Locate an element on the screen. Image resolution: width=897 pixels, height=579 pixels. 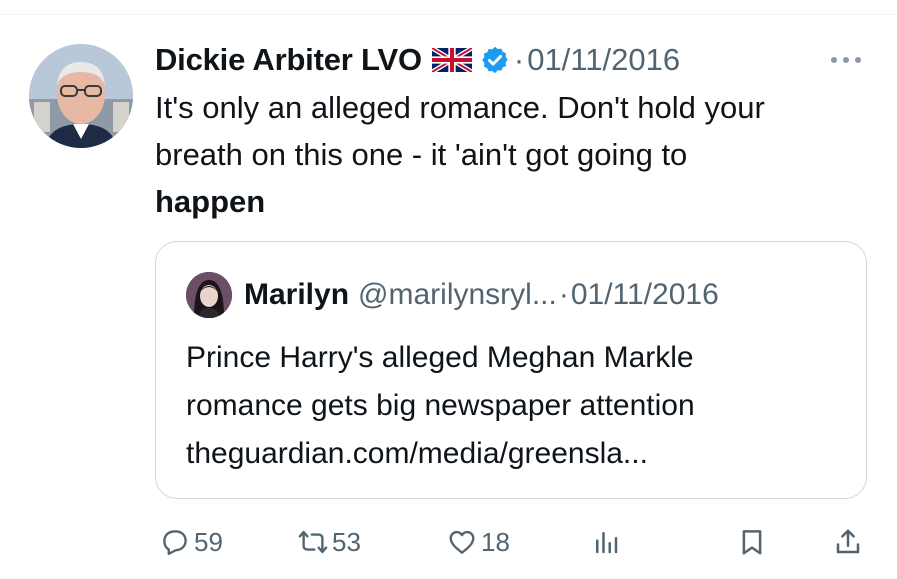
bookmark-icon is located at coordinates (752, 542).